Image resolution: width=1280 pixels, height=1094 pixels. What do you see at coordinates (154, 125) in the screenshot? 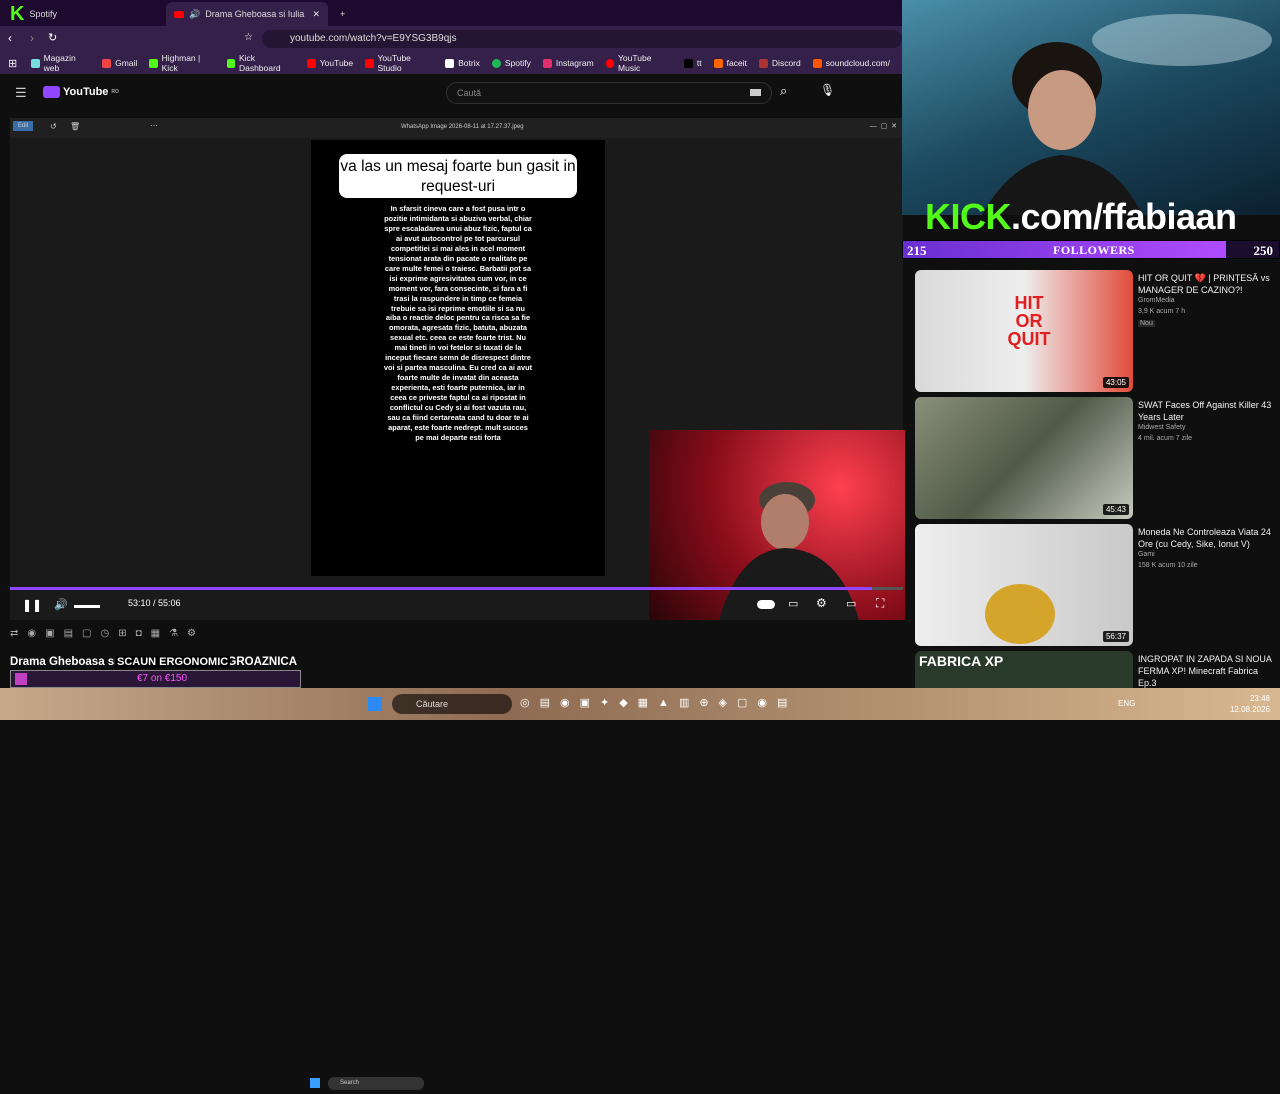
I see `more-icon: ···` at bounding box center [154, 125].